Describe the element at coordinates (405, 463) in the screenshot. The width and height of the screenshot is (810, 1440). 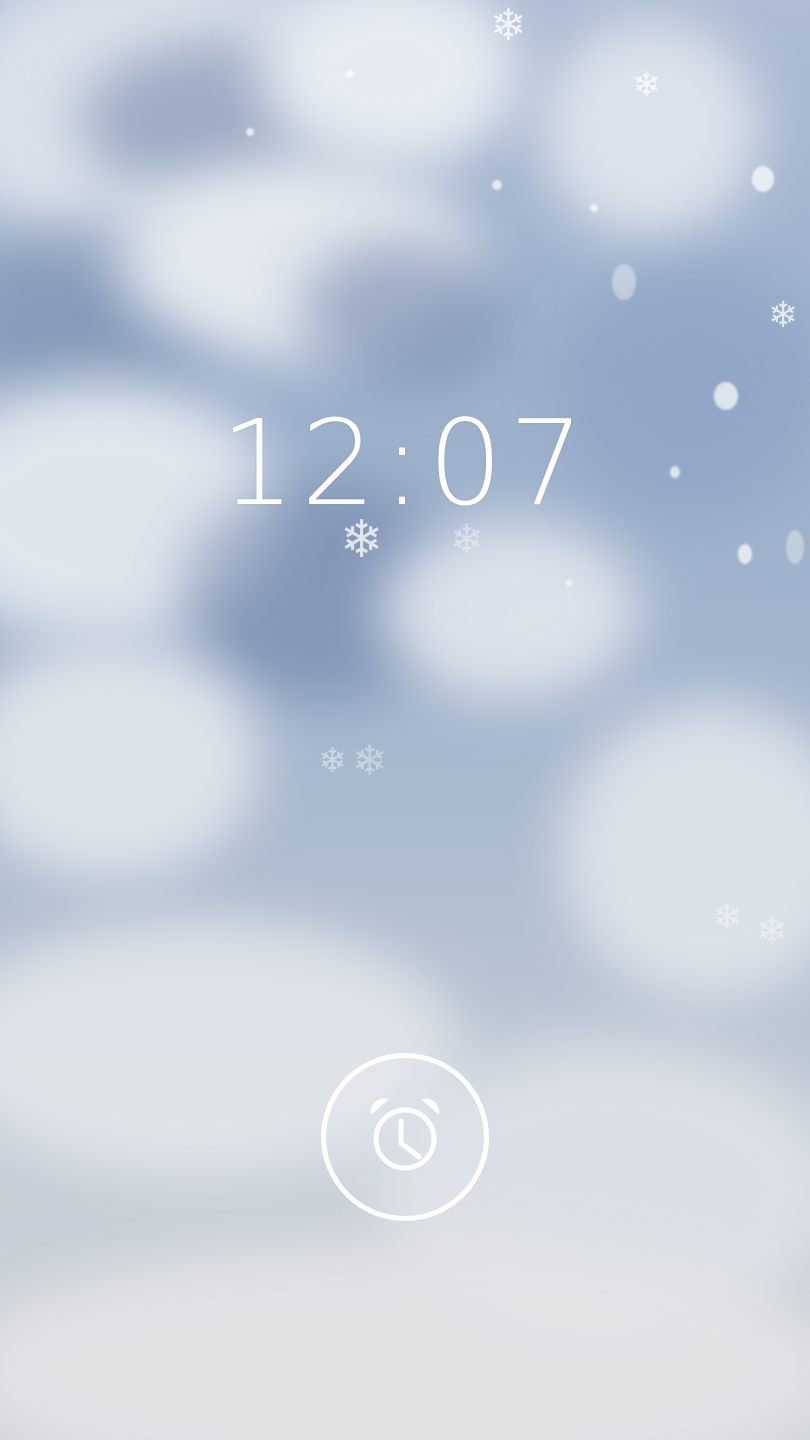
I see `lockscreen-clock: 12:07` at that location.